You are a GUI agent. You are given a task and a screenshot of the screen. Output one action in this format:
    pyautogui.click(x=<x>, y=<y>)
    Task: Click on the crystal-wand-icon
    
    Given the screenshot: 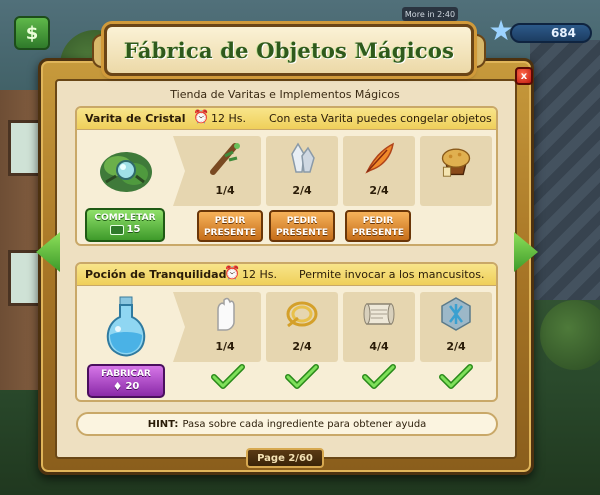 What is the action you would take?
    pyautogui.click(x=126, y=170)
    